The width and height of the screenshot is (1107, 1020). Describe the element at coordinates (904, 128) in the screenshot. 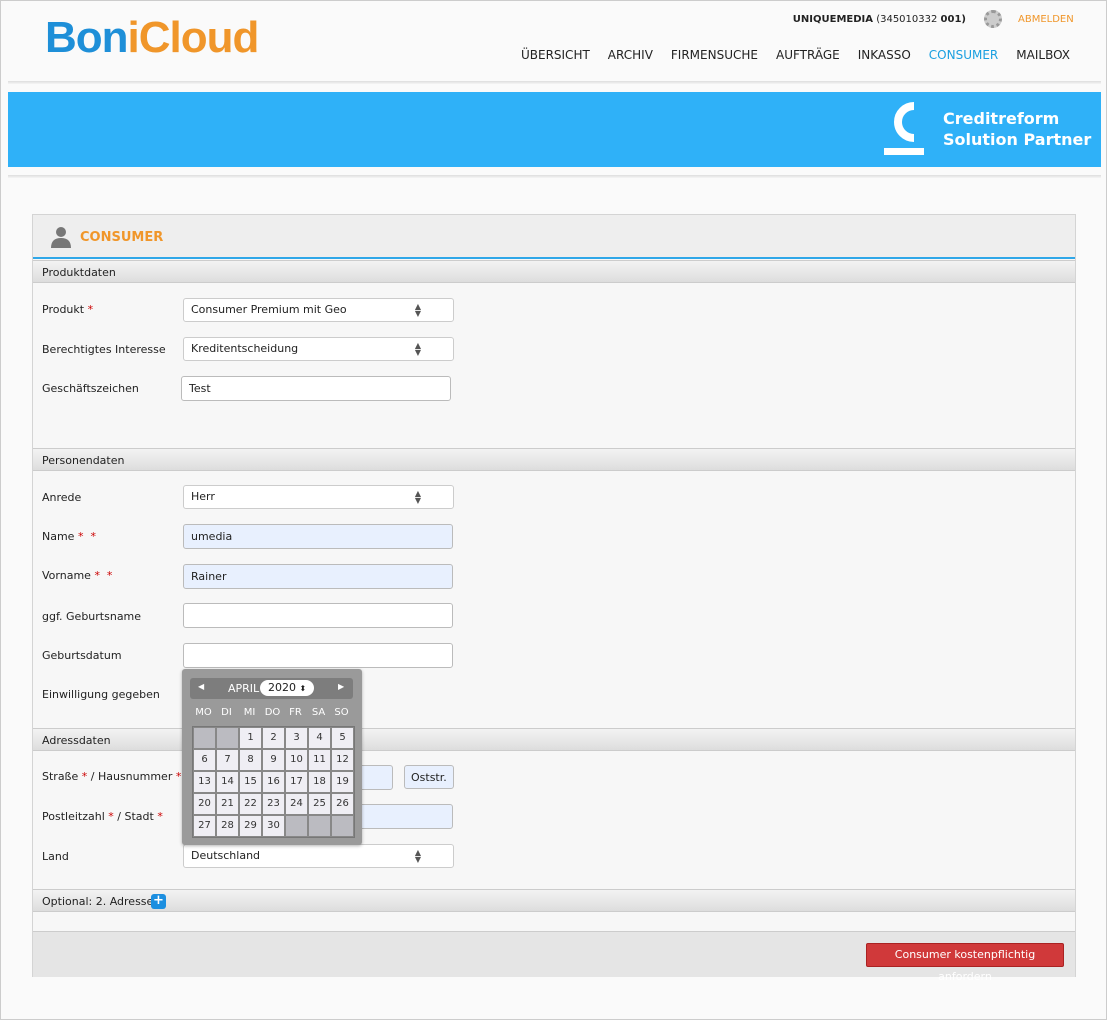

I see `creditreform-logo-icon` at that location.